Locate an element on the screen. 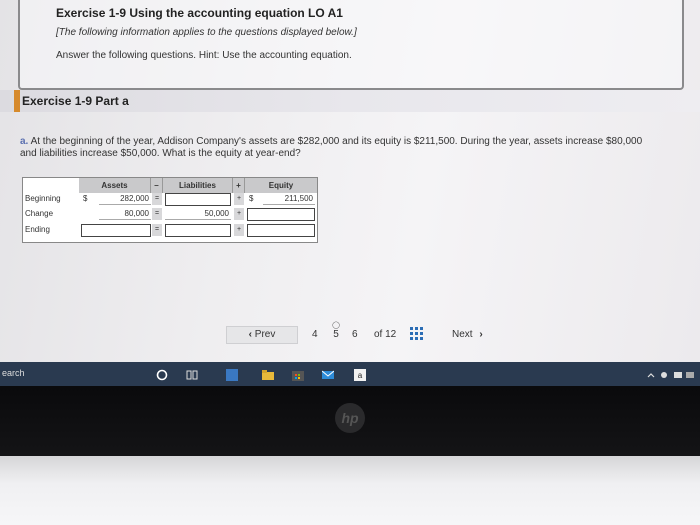 This screenshot has height=525, width=700. change-equity-input is located at coordinates (281, 214).